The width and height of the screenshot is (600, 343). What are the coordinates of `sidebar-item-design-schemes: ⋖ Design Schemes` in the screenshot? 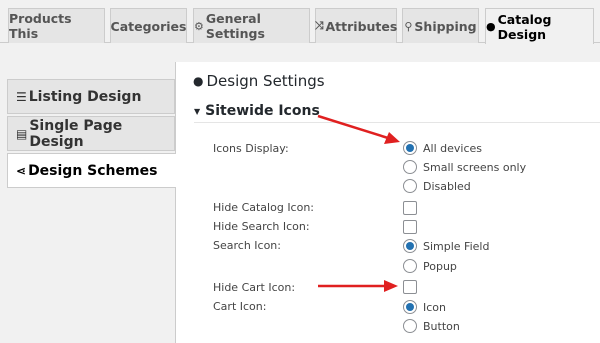 It's located at (91, 170).